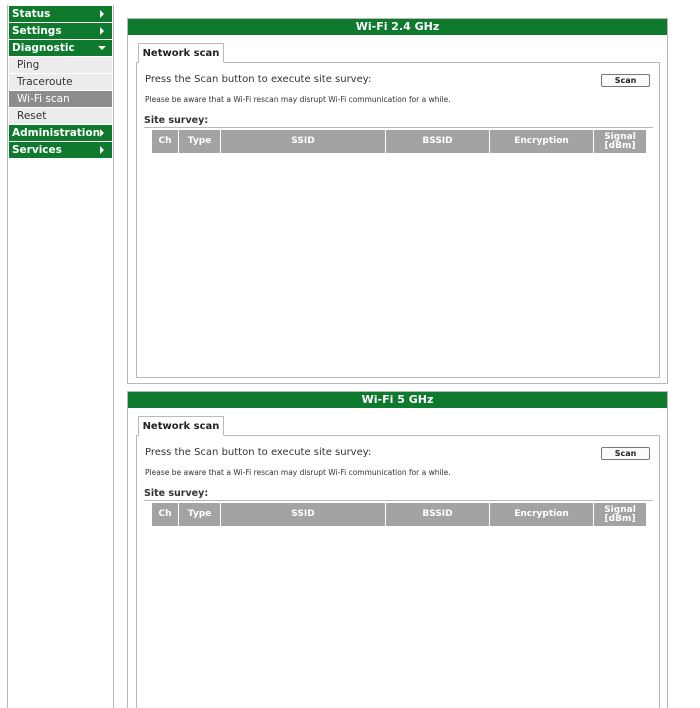 Image resolution: width=700 pixels, height=708 pixels. Describe the element at coordinates (60, 14) in the screenshot. I see `menu-status: Status` at that location.